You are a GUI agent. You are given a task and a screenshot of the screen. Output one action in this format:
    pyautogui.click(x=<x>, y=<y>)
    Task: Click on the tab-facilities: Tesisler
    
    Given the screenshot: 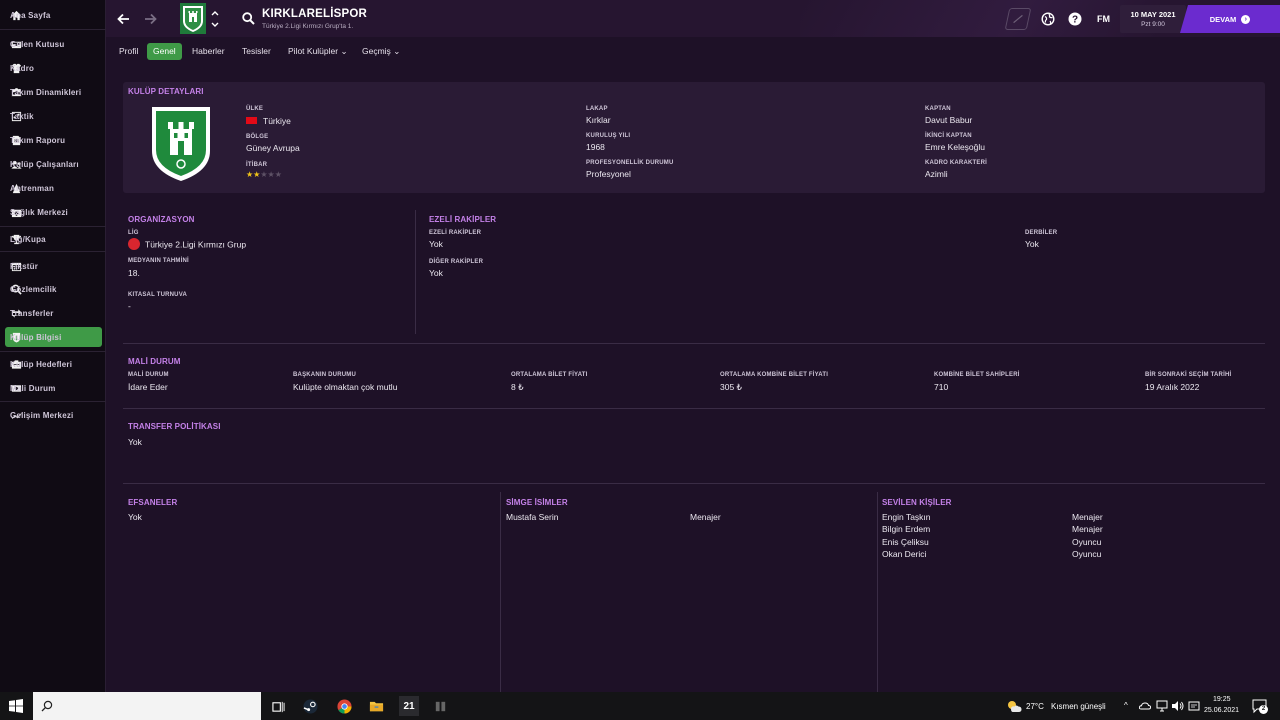 What is the action you would take?
    pyautogui.click(x=256, y=51)
    